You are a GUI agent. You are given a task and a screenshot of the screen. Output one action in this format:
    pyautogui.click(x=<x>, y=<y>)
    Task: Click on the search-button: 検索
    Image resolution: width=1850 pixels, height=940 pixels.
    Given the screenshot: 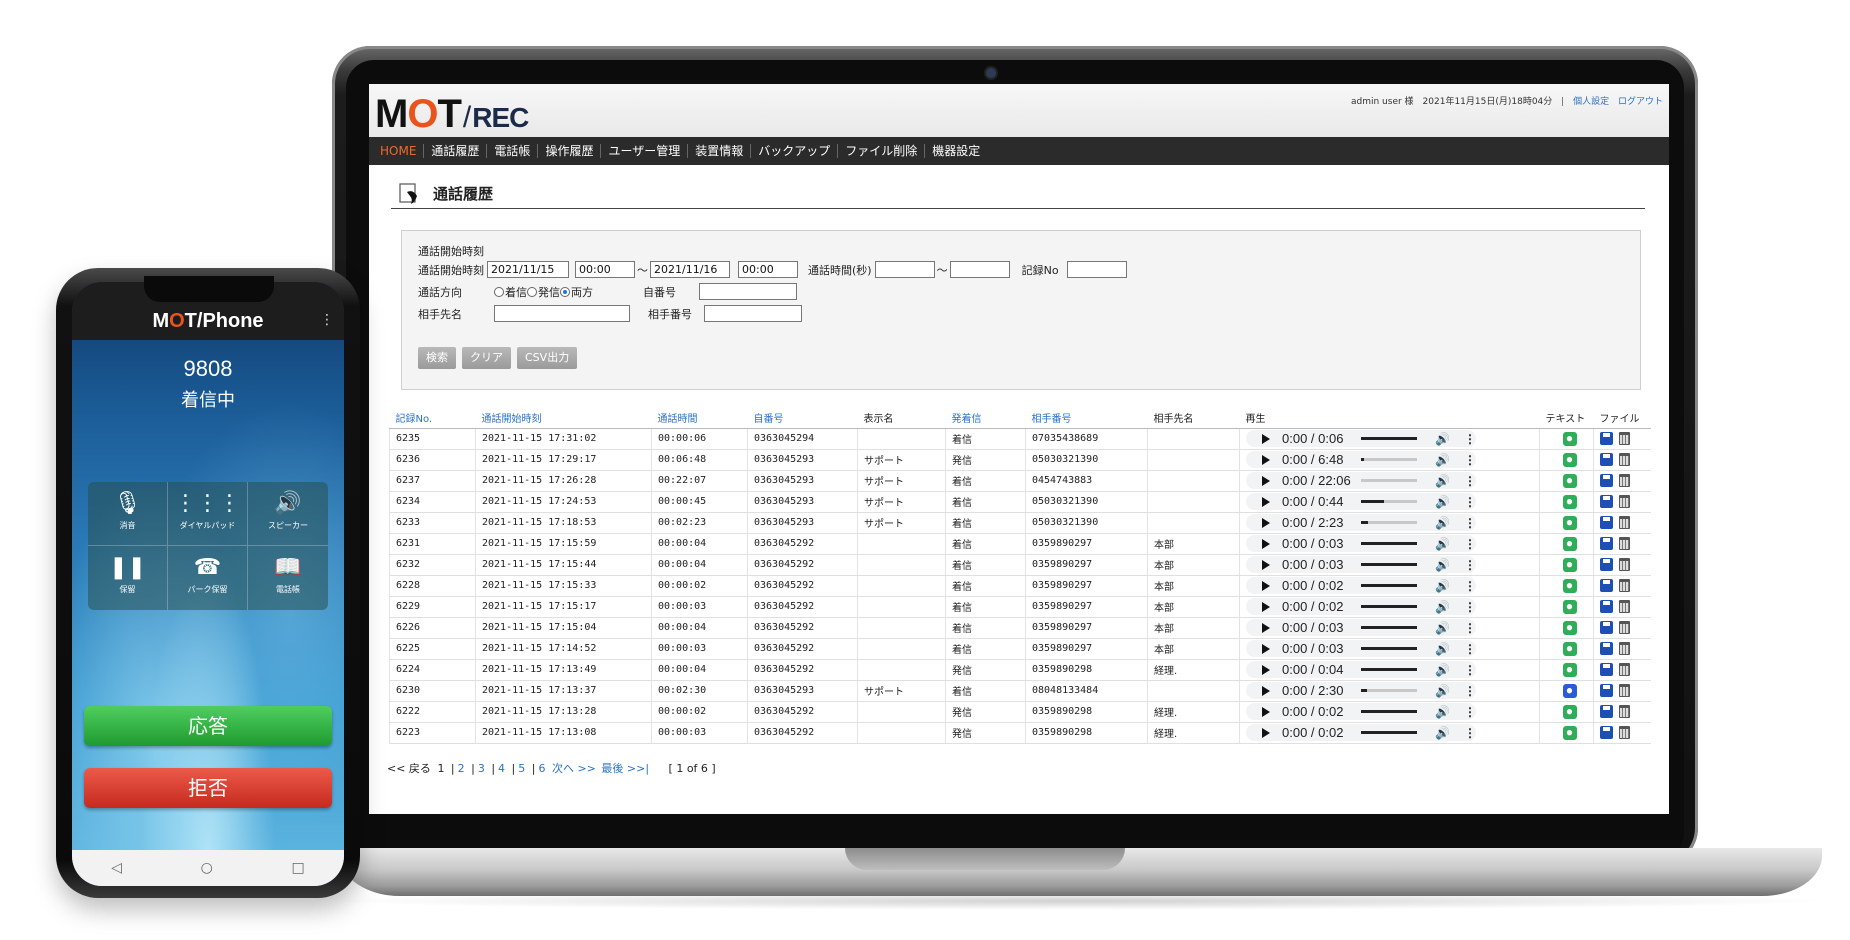 What is the action you would take?
    pyautogui.click(x=437, y=358)
    